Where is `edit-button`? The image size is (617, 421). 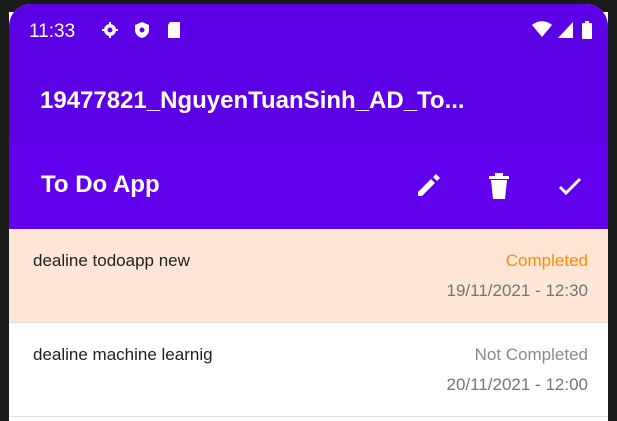 edit-button is located at coordinates (428, 186).